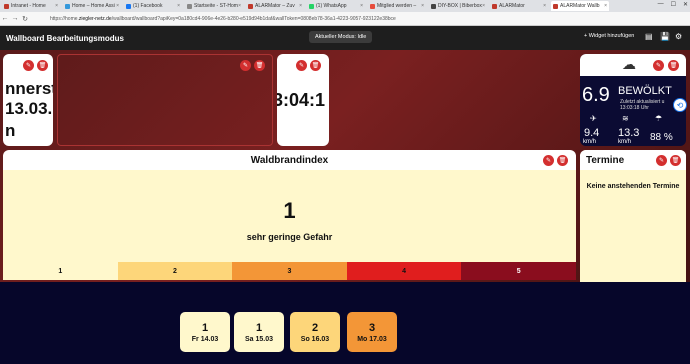 This screenshot has width=690, height=364. What do you see at coordinates (289, 237) in the screenshot?
I see `risk-label: sehr geringe Gefahr` at bounding box center [289, 237].